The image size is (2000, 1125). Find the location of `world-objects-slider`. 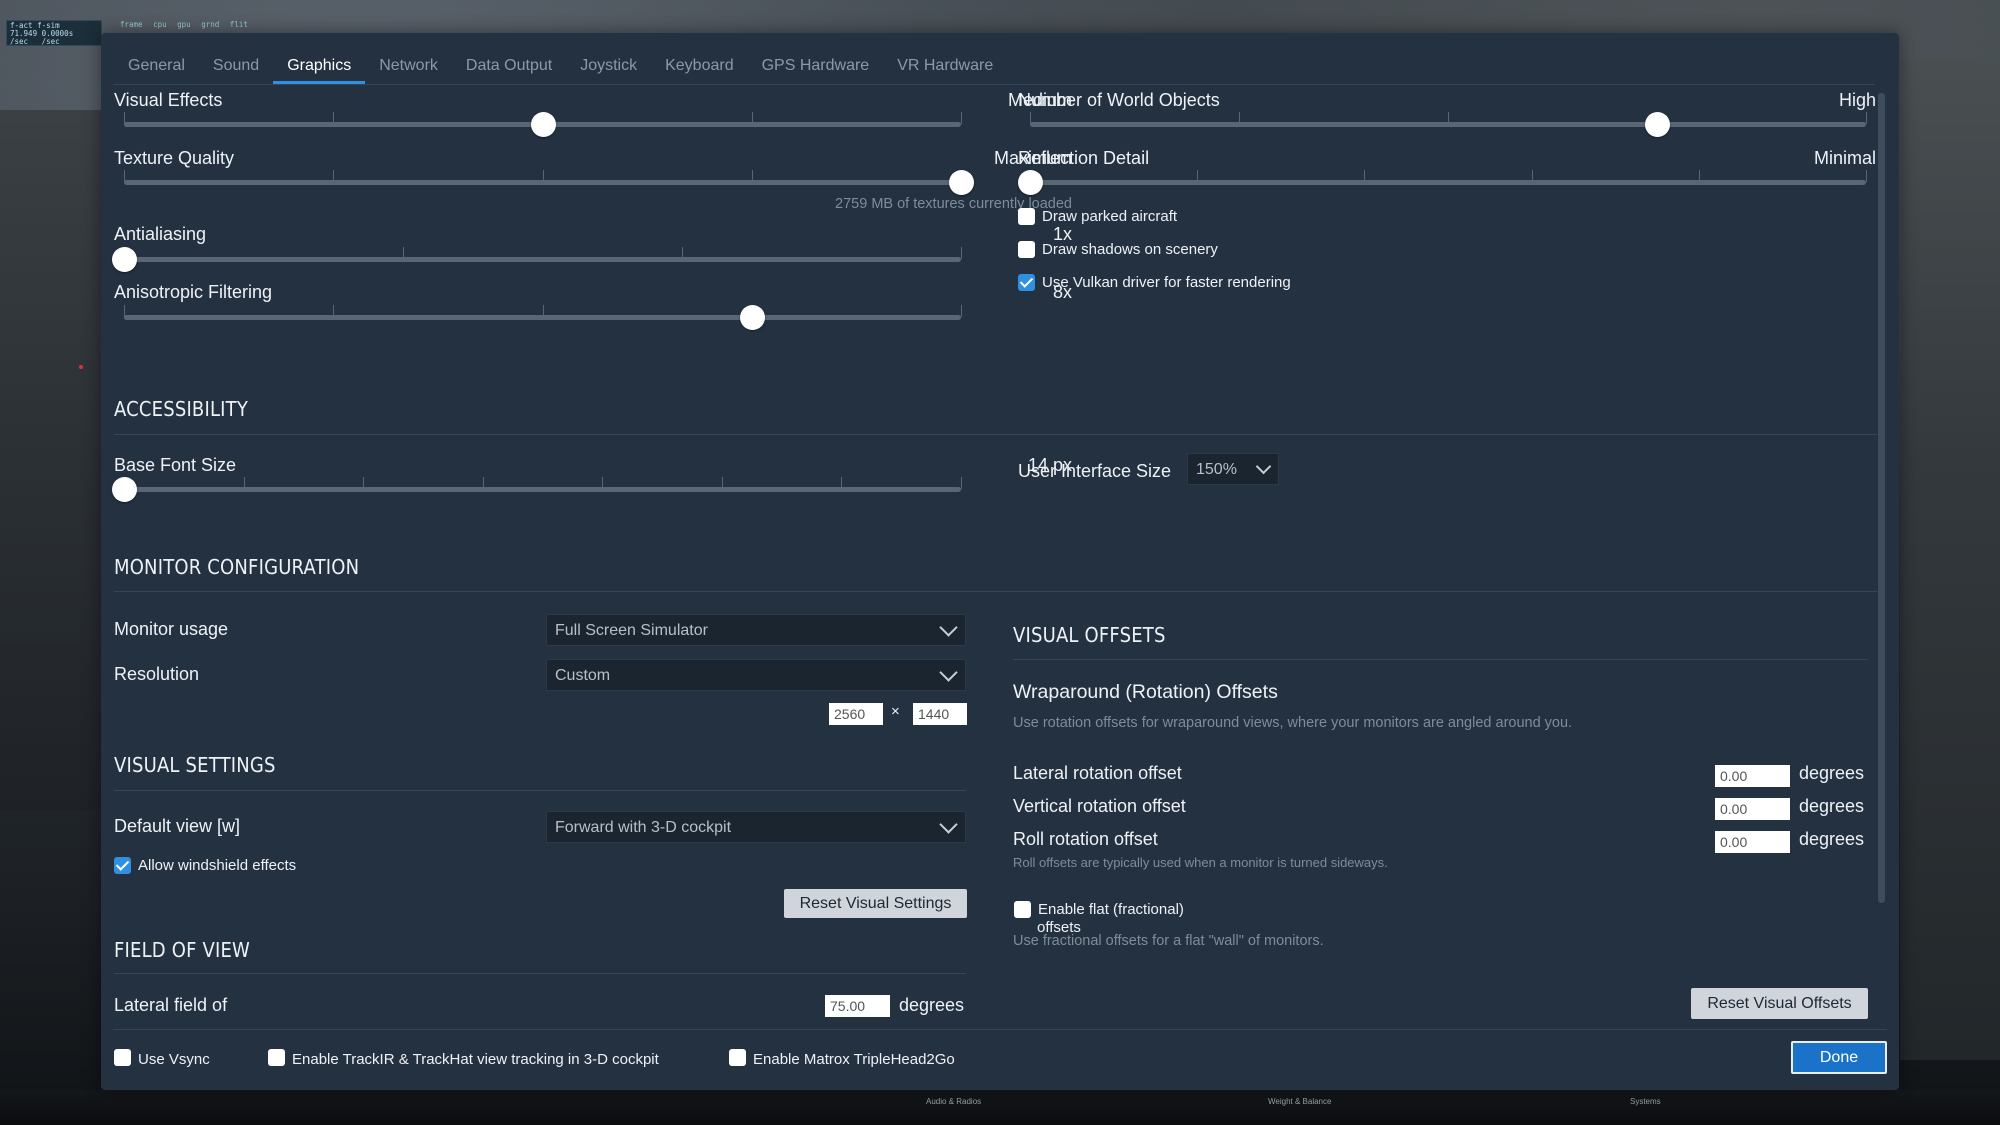

world-objects-slider is located at coordinates (1448, 124).